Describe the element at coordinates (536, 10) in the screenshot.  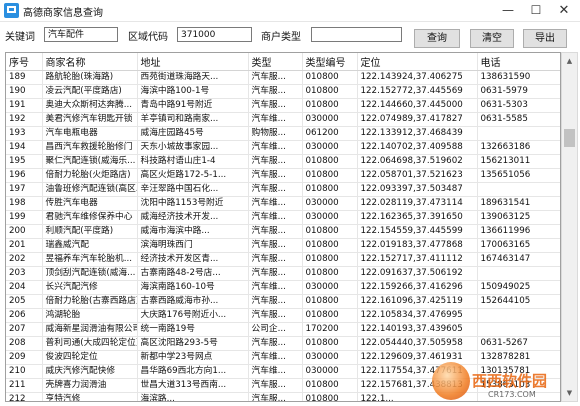
I see `maximize-button: ☐` at that location.